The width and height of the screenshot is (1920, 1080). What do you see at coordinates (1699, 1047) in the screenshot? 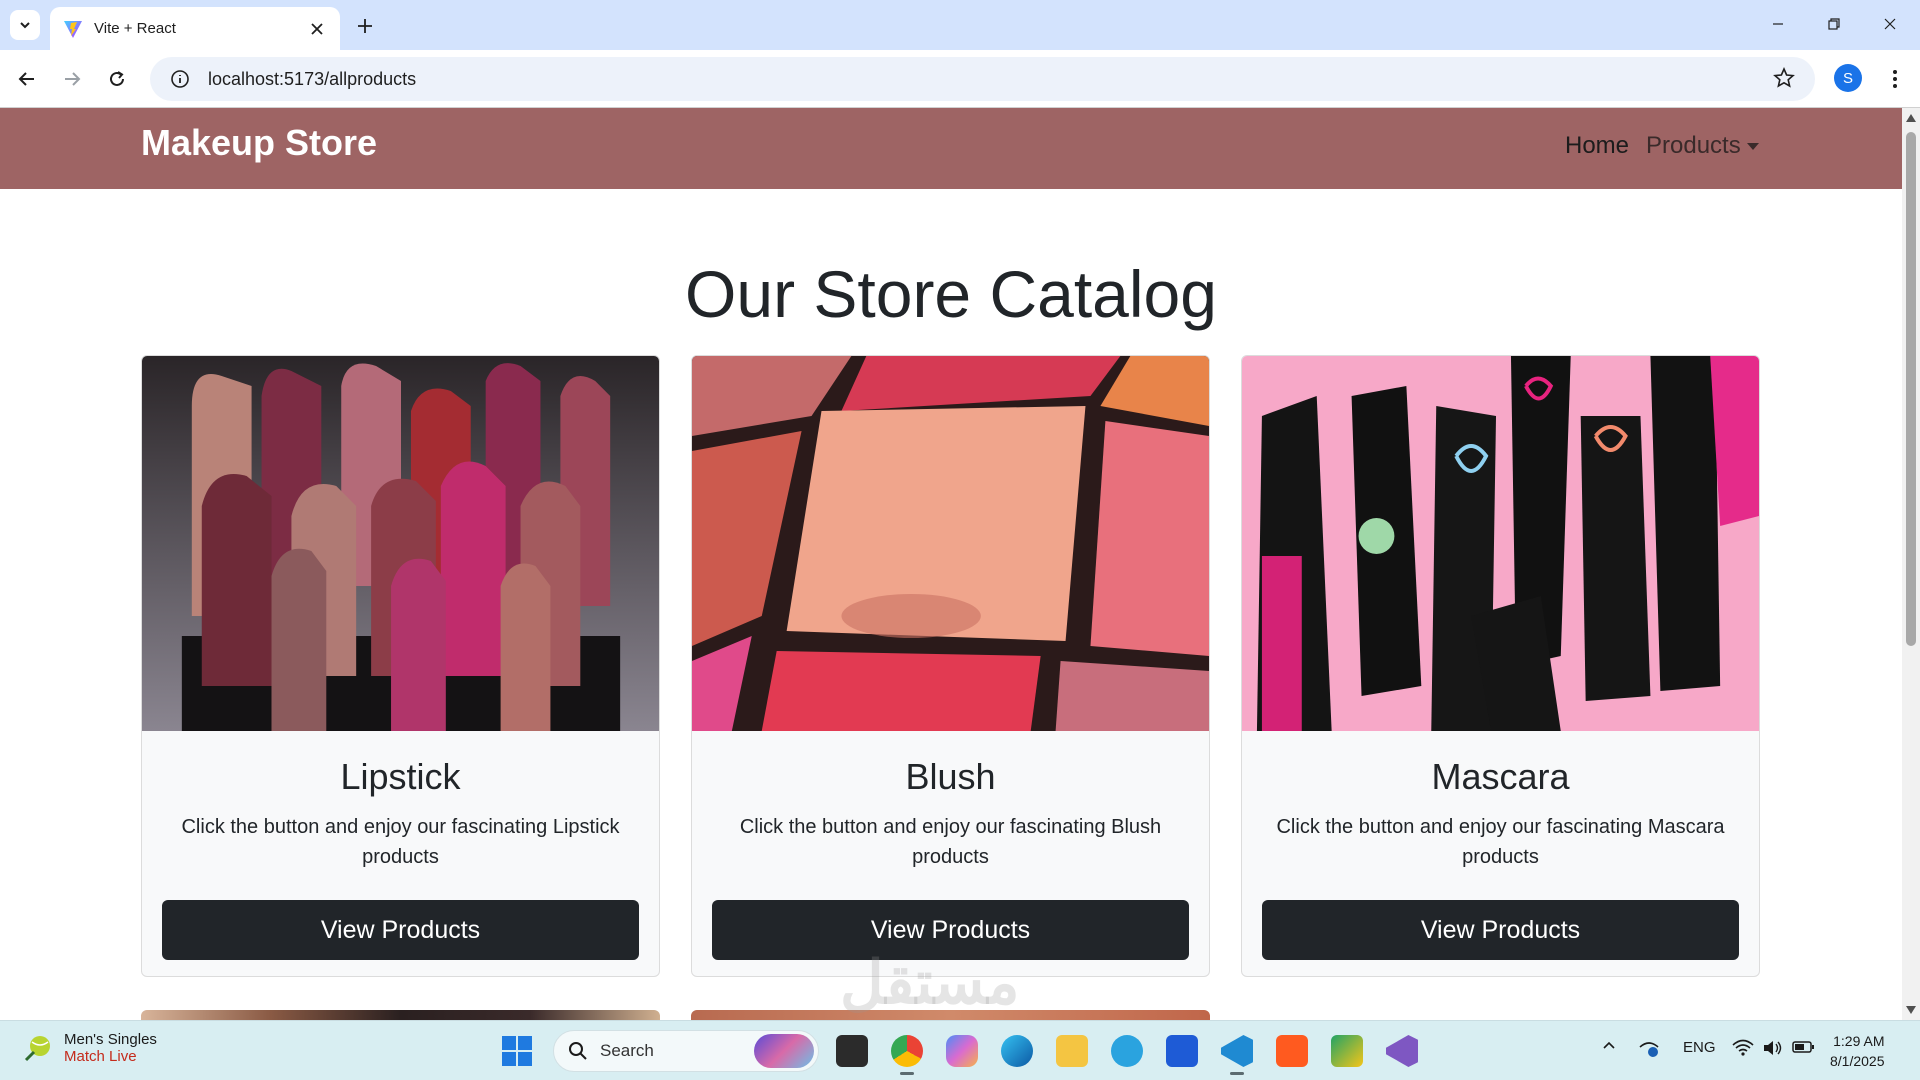
I see `language-indicator: ENG` at bounding box center [1699, 1047].